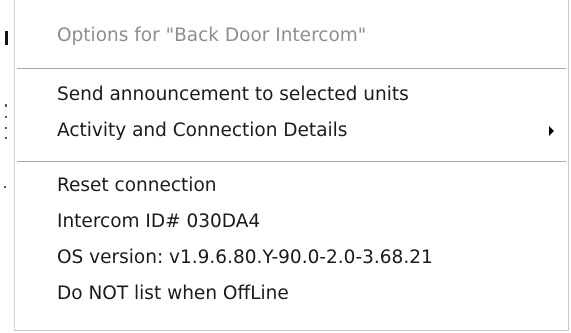  Describe the element at coordinates (7, 166) in the screenshot. I see `window-edge` at that location.